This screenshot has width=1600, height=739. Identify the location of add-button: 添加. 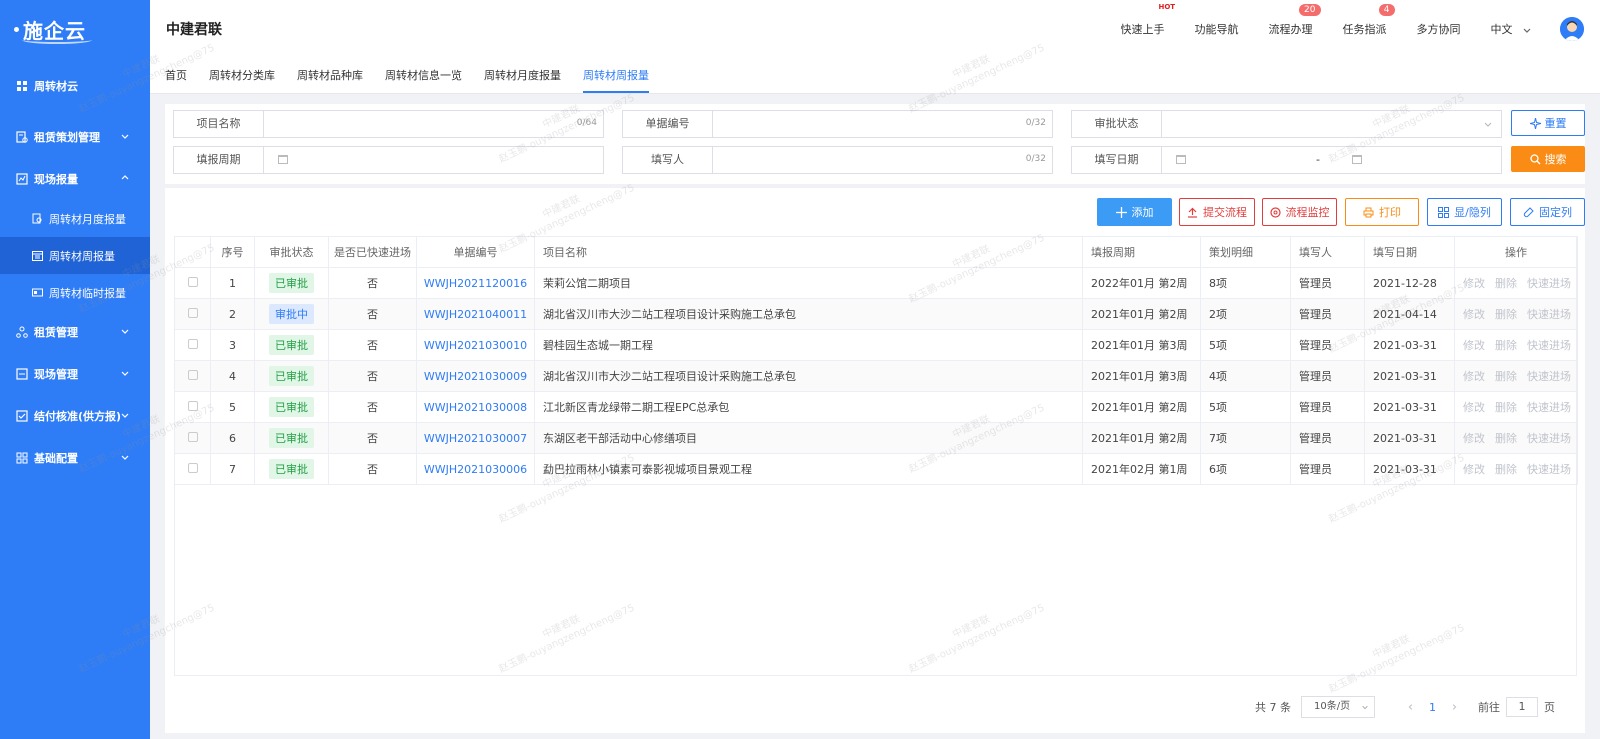
(1134, 212).